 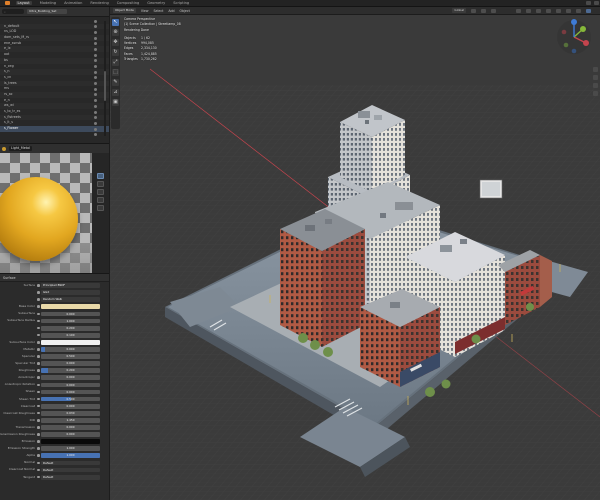 What do you see at coordinates (181, 3) in the screenshot?
I see `workspace-tab: Scripting` at bounding box center [181, 3].